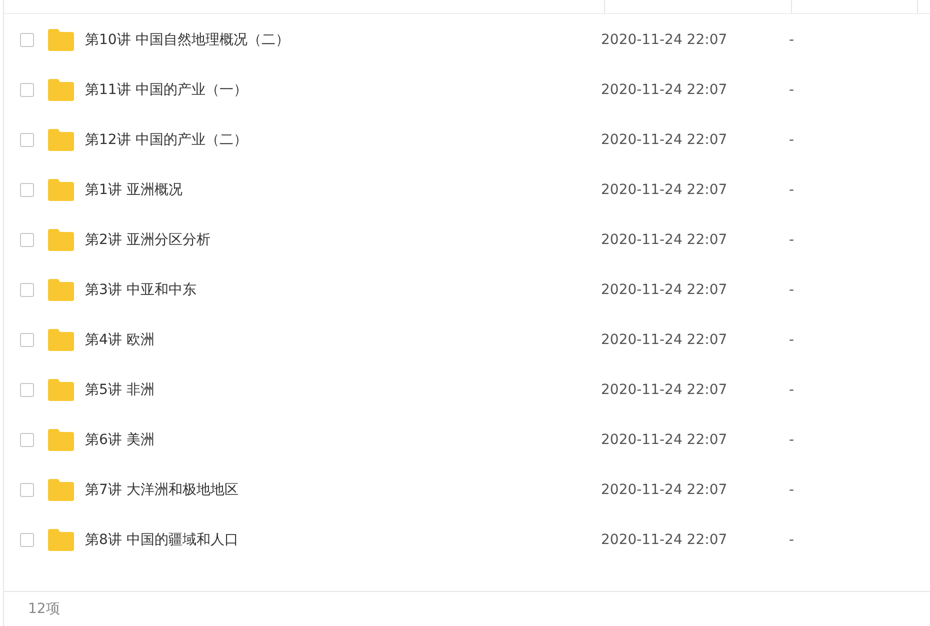 This screenshot has width=930, height=626. What do you see at coordinates (343, 240) in the screenshot?
I see `file-name: 第2讲 亚洲分区分析` at bounding box center [343, 240].